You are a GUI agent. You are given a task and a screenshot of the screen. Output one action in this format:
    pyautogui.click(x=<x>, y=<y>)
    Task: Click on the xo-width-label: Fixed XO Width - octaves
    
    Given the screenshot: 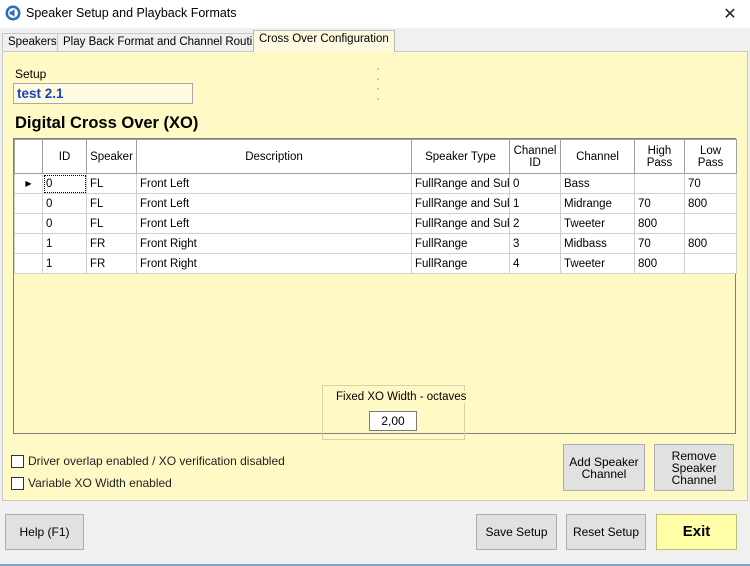 What is the action you would take?
    pyautogui.click(x=401, y=397)
    